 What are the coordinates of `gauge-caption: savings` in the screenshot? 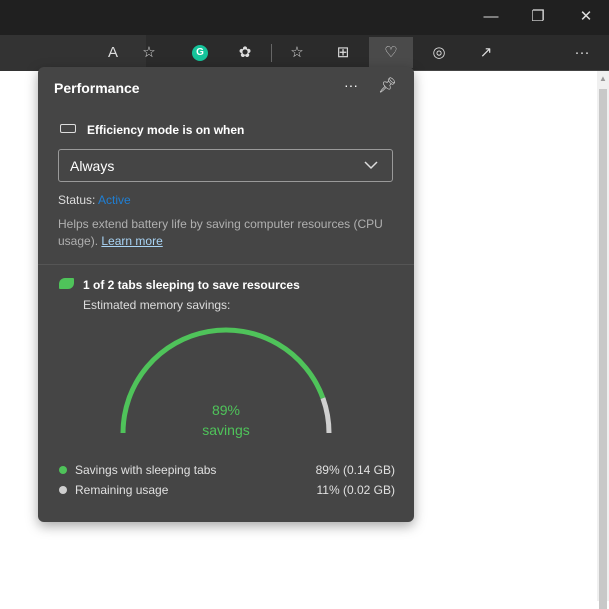 It's located at (226, 430).